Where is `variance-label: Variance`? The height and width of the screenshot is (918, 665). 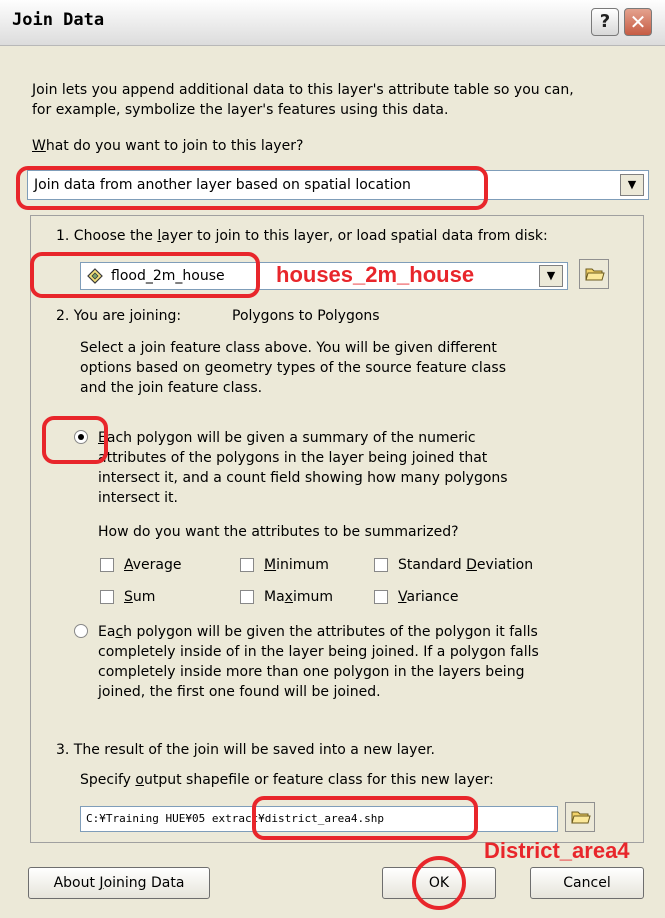
variance-label: Variance is located at coordinates (428, 597).